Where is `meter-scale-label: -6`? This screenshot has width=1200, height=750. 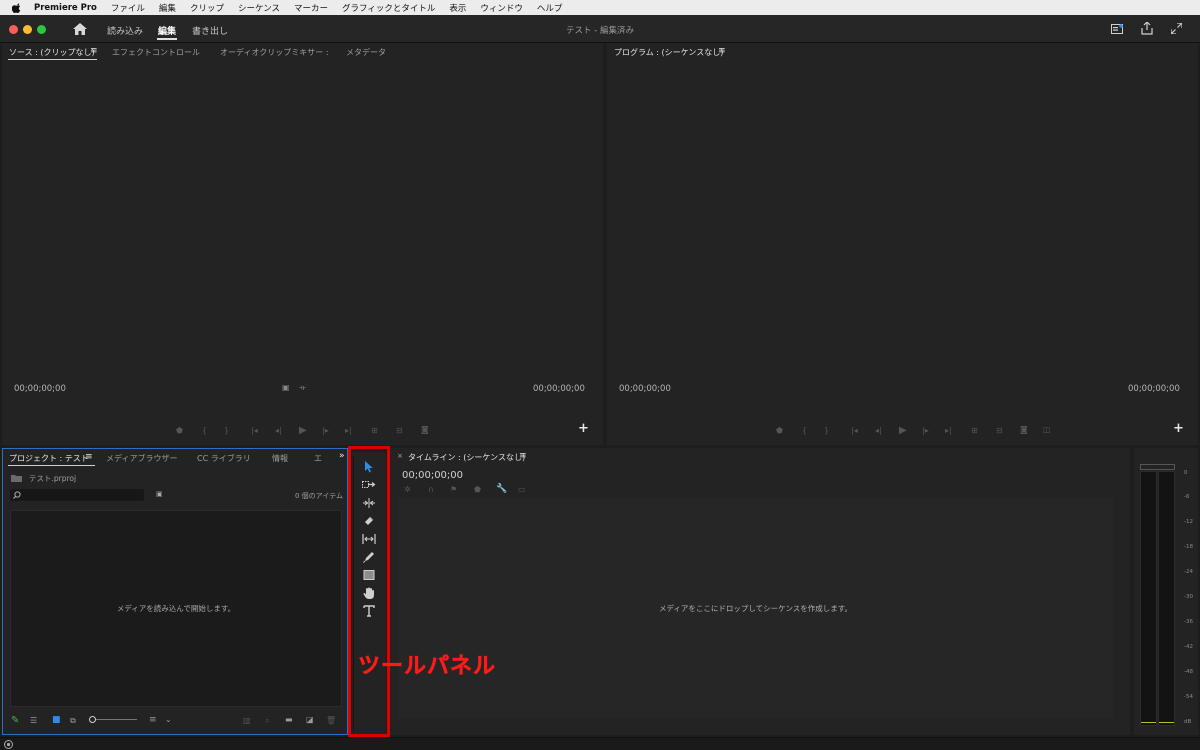 meter-scale-label: -6 is located at coordinates (1187, 497).